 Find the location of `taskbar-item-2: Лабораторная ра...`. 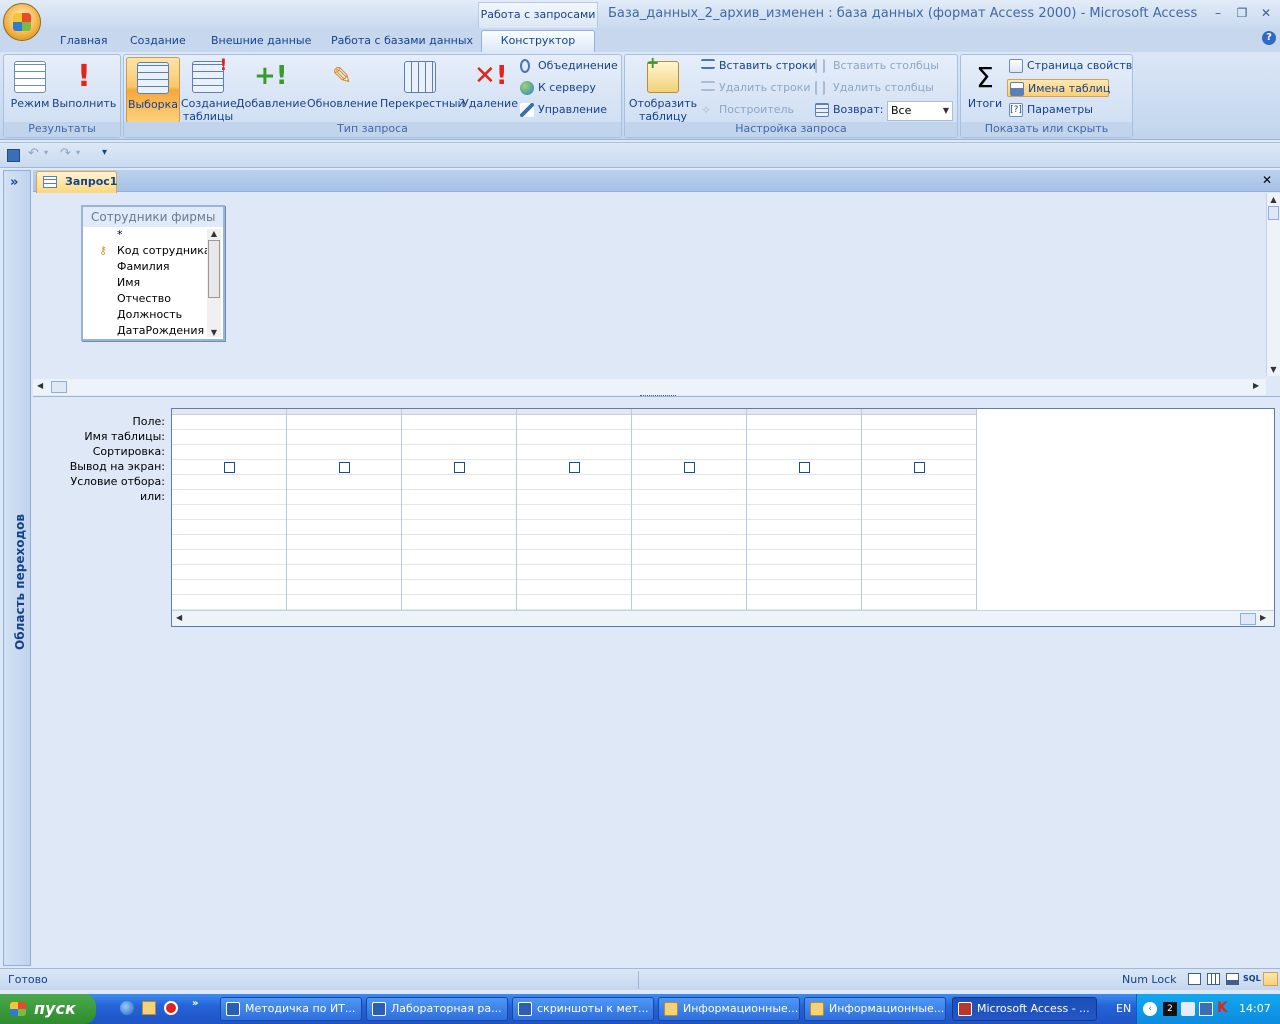

taskbar-item-2: Лабораторная ра... is located at coordinates (437, 1009).